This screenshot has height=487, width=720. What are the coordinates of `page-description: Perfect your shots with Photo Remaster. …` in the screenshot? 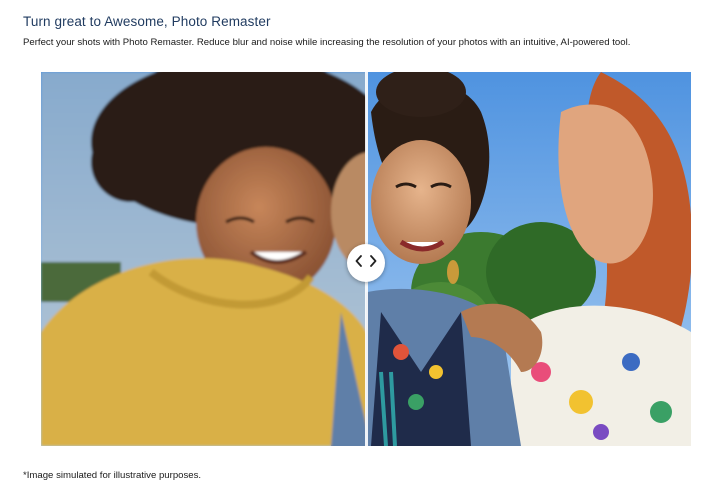 It's located at (327, 42).